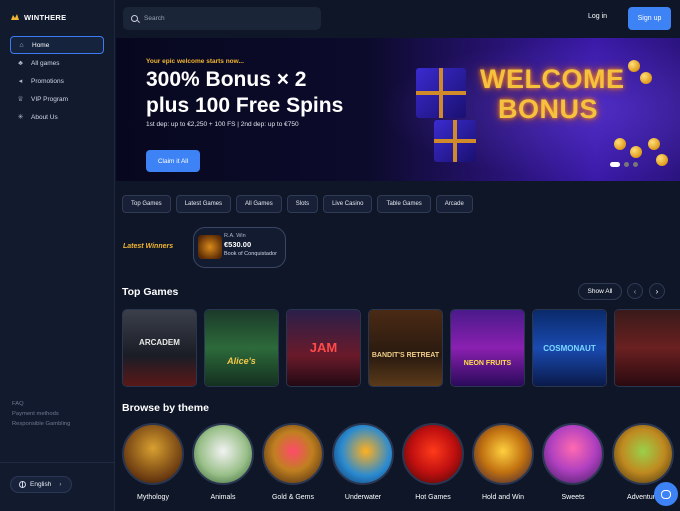 The width and height of the screenshot is (680, 511). Describe the element at coordinates (223, 497) in the screenshot. I see `theme-label: Animals` at that location.